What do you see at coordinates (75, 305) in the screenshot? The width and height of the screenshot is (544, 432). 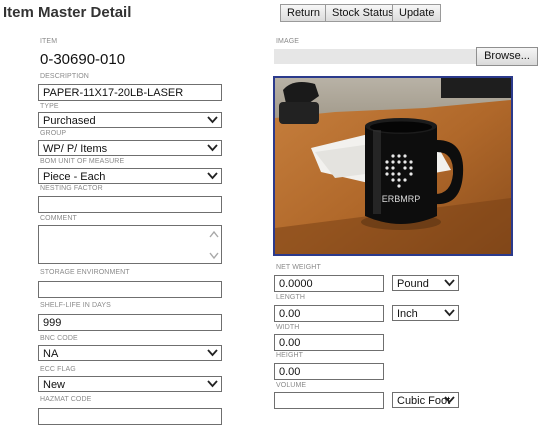 I see `shelf-life-label: SHELF-LIFE IN DAYS` at bounding box center [75, 305].